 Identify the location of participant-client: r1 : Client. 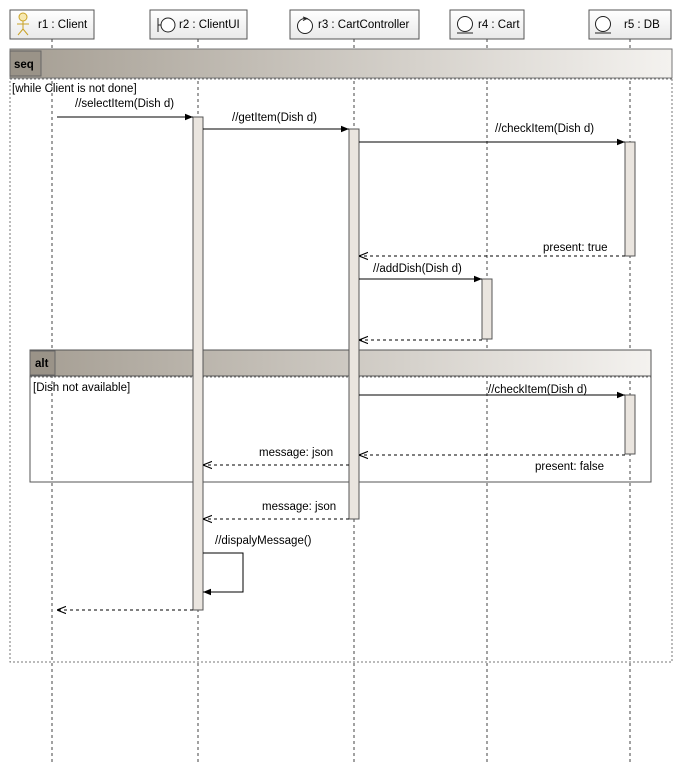
(52, 24).